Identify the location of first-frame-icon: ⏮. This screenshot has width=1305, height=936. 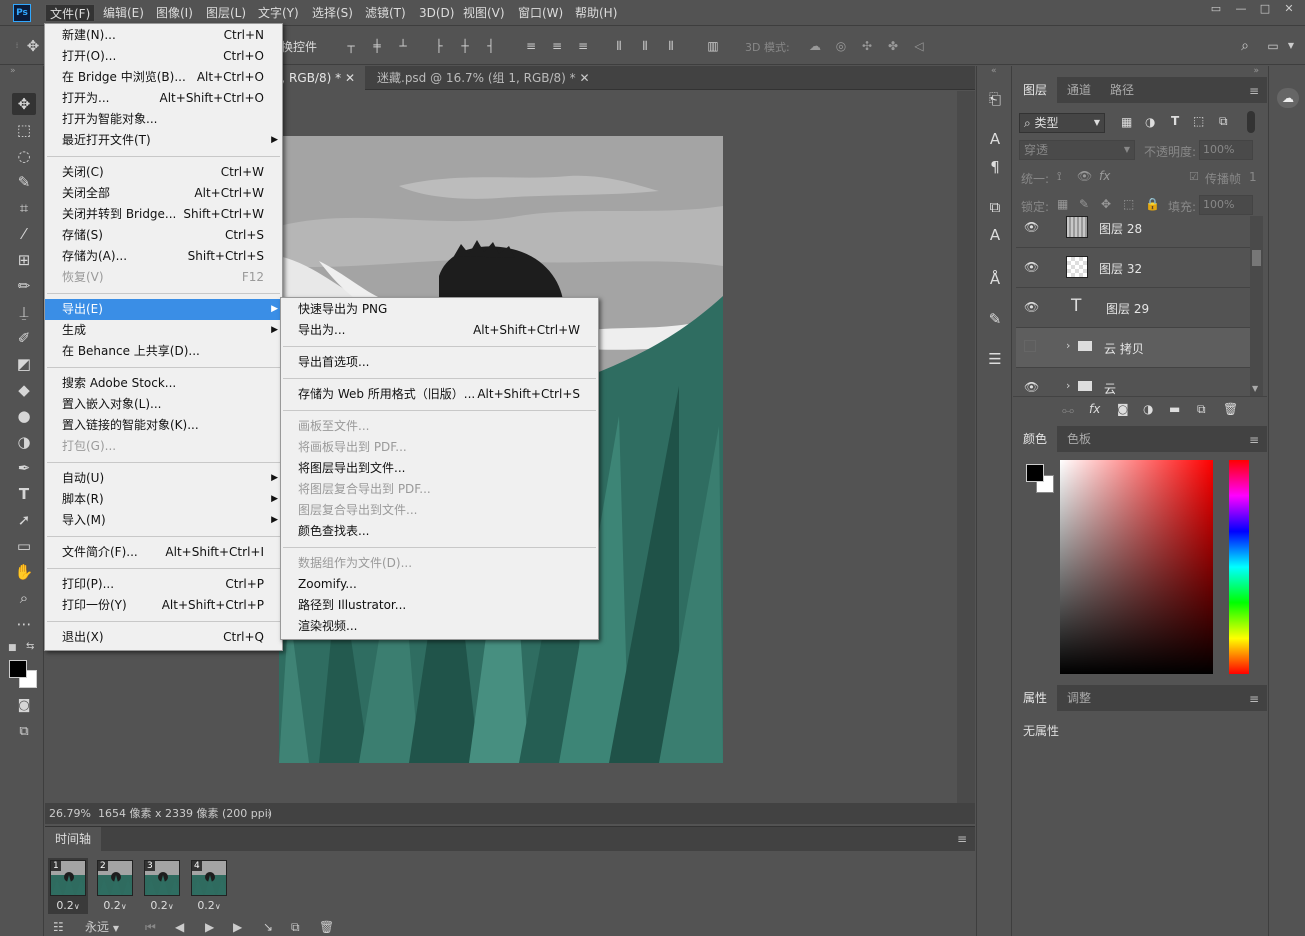
(150, 927).